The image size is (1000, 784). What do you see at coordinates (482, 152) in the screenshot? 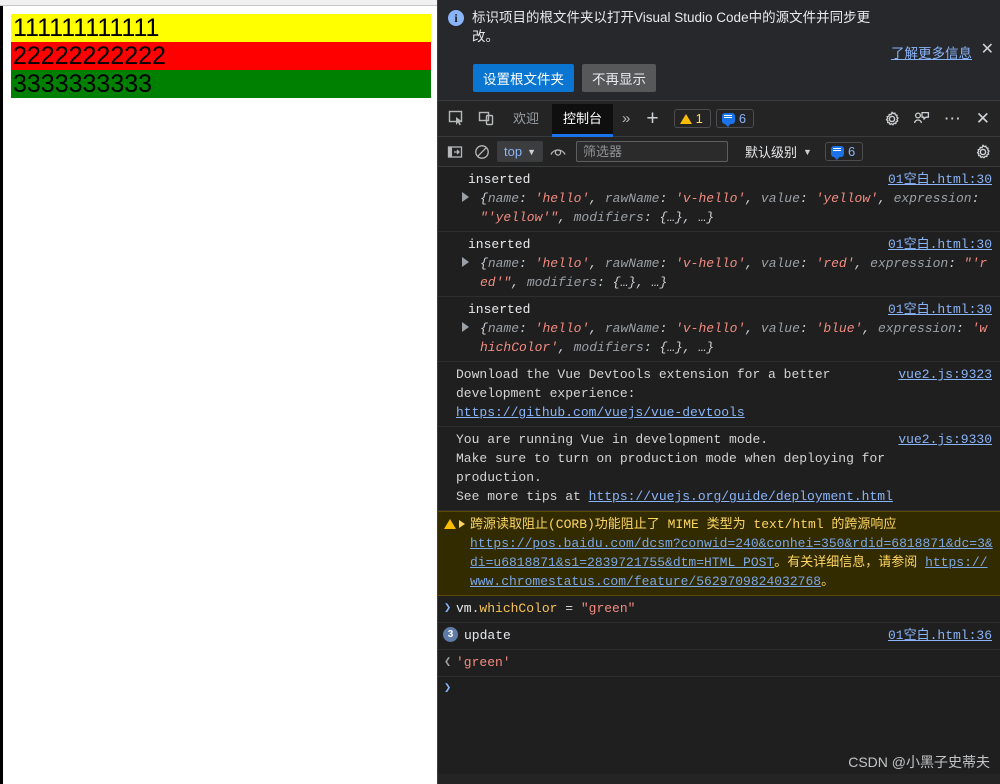
I see `clear-console-icon` at bounding box center [482, 152].